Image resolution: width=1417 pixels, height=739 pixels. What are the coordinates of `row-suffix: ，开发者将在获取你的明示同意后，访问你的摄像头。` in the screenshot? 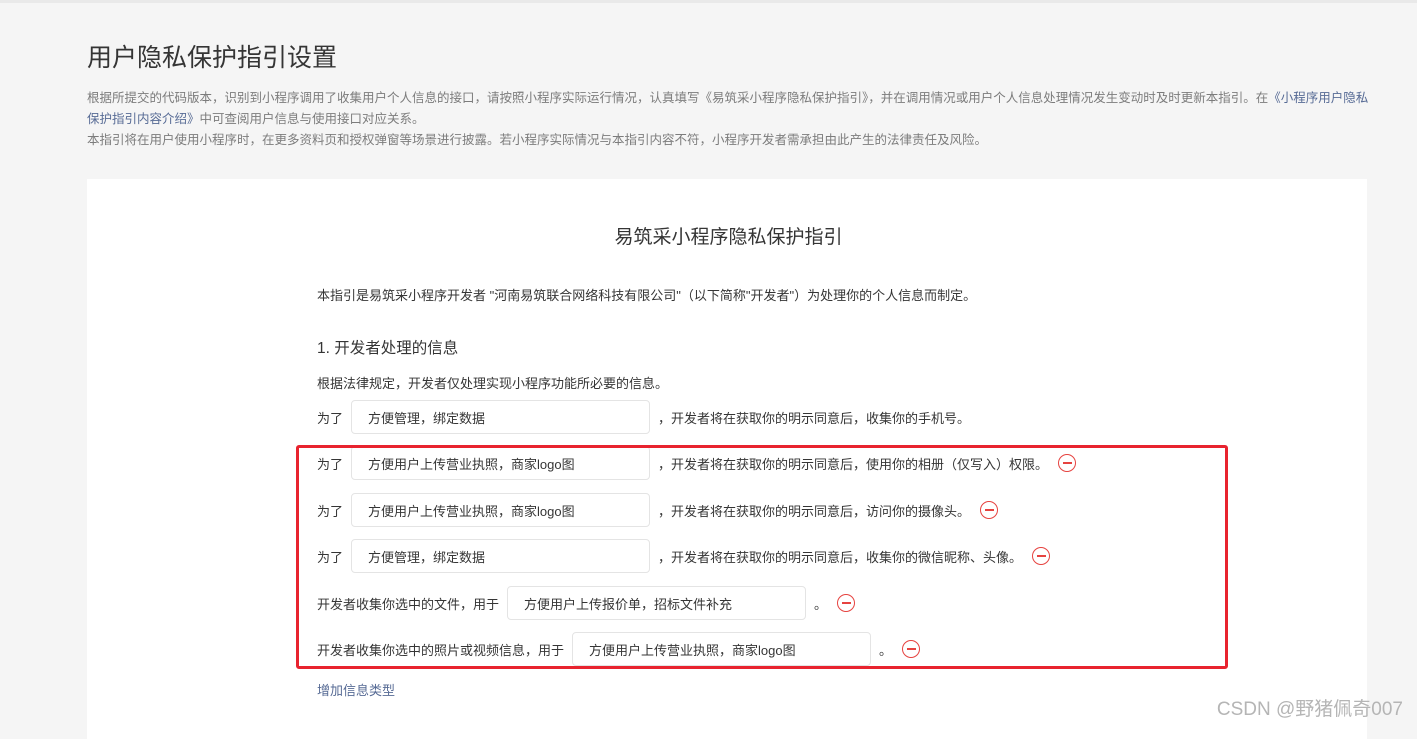 It's located at (814, 511).